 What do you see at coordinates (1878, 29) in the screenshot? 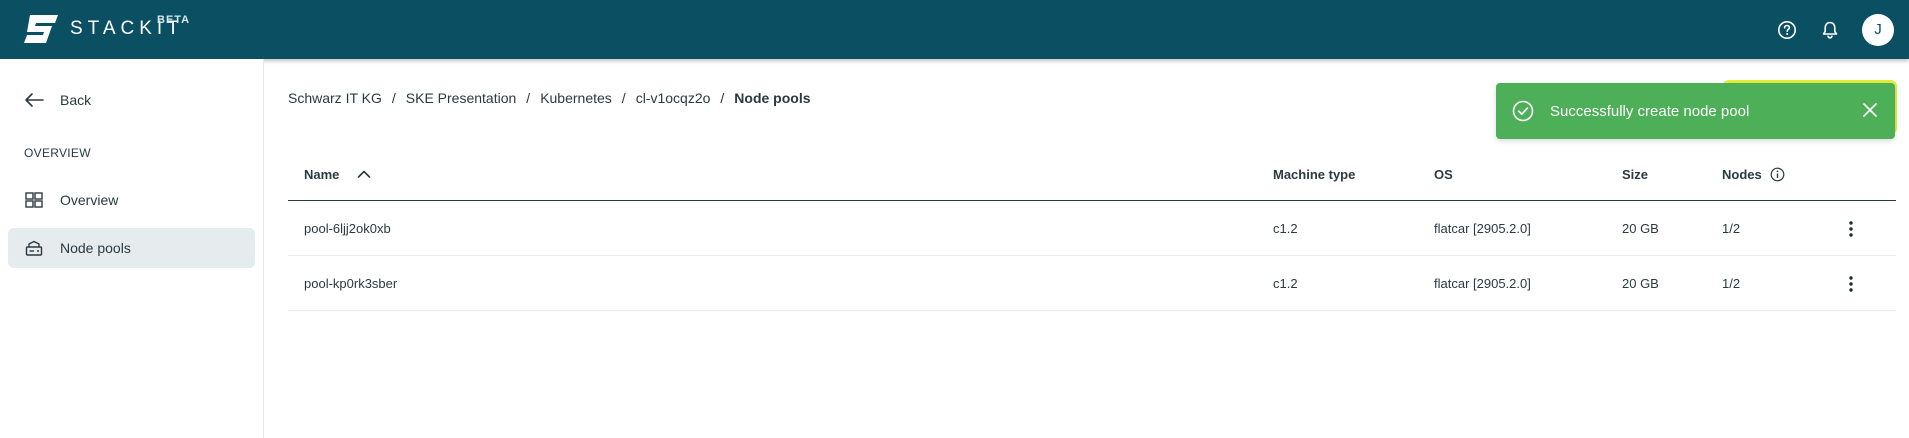
I see `user-avatar: J` at bounding box center [1878, 29].